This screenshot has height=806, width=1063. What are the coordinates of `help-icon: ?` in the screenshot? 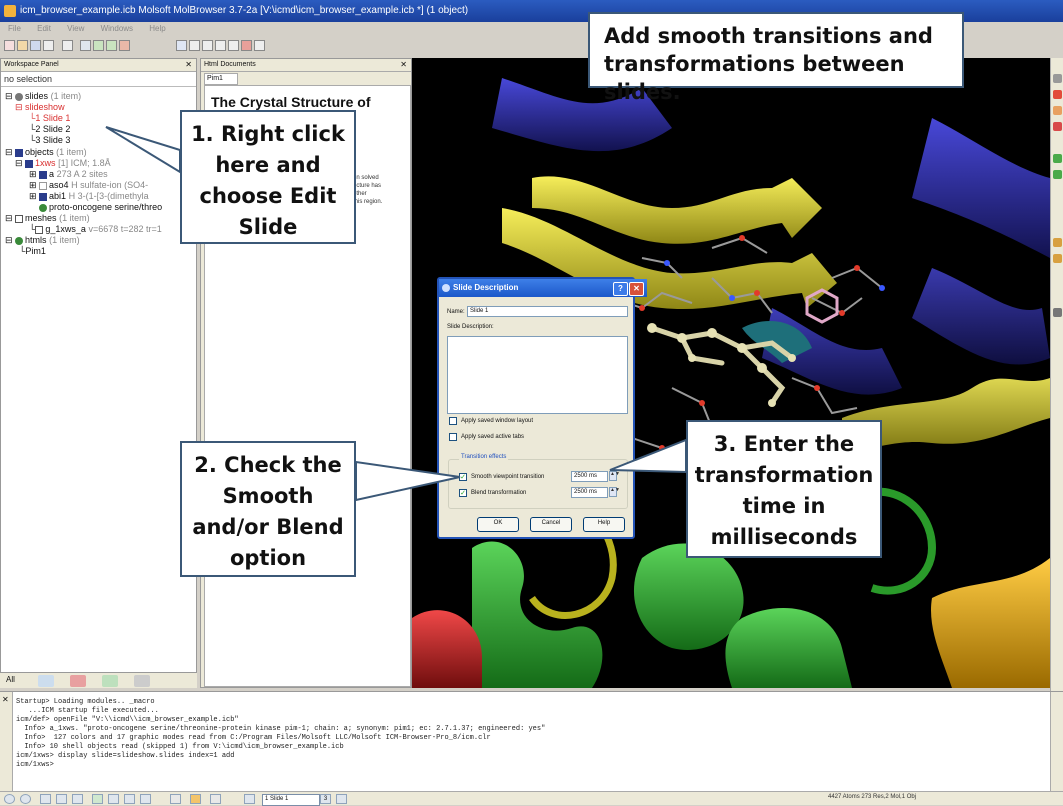 It's located at (620, 289).